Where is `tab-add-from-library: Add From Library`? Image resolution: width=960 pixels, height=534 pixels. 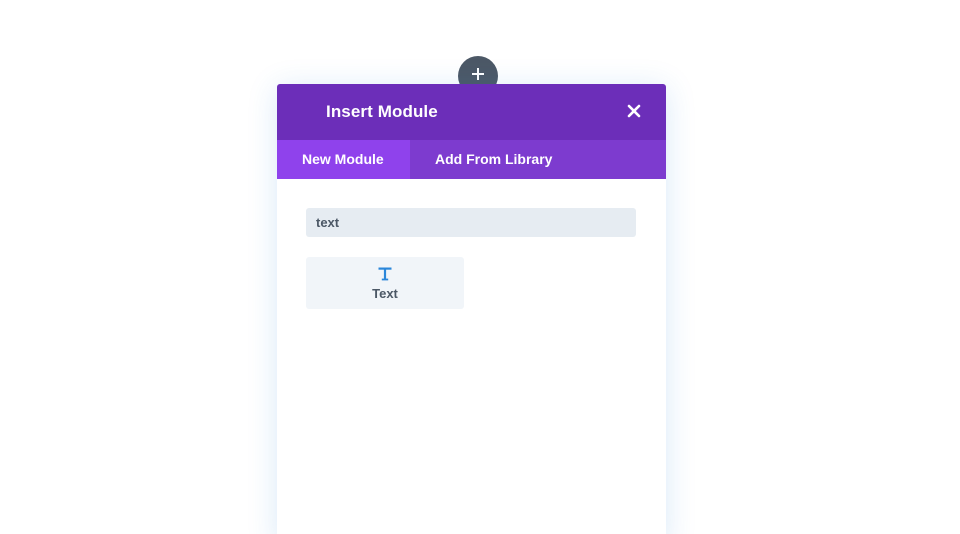
tab-add-from-library: Add From Library is located at coordinates (481, 159).